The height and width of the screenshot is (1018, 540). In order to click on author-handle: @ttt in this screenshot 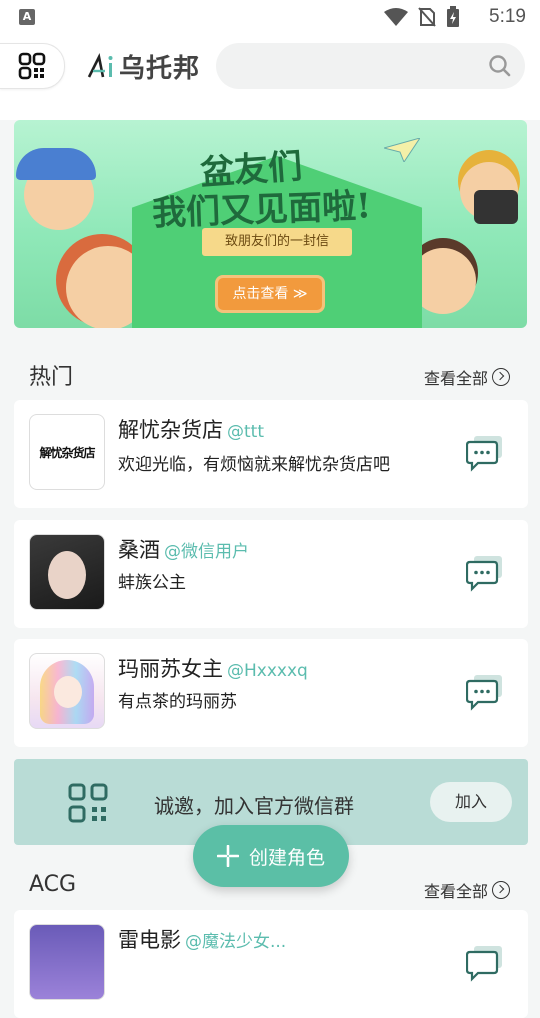, I will do `click(245, 432)`.